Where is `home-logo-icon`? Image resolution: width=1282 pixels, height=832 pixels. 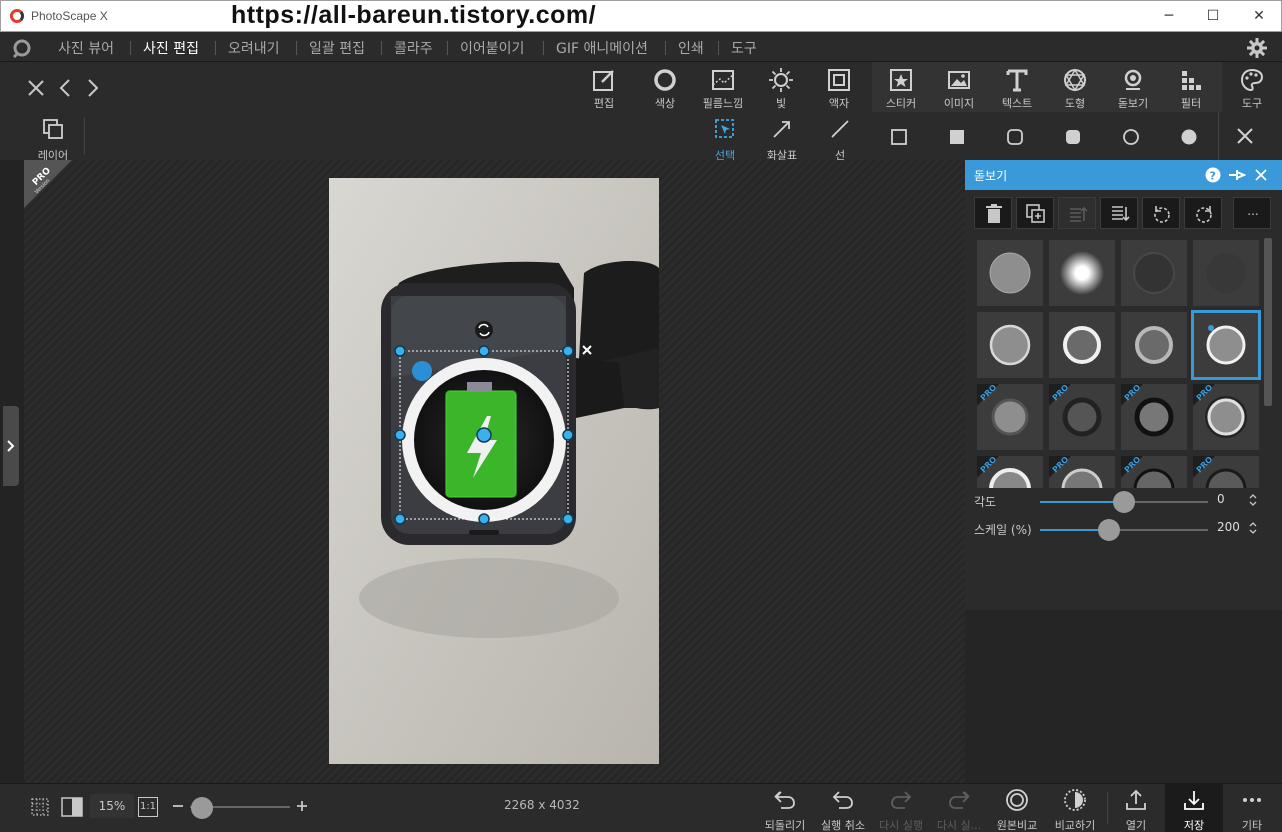
home-logo-icon is located at coordinates (22, 48).